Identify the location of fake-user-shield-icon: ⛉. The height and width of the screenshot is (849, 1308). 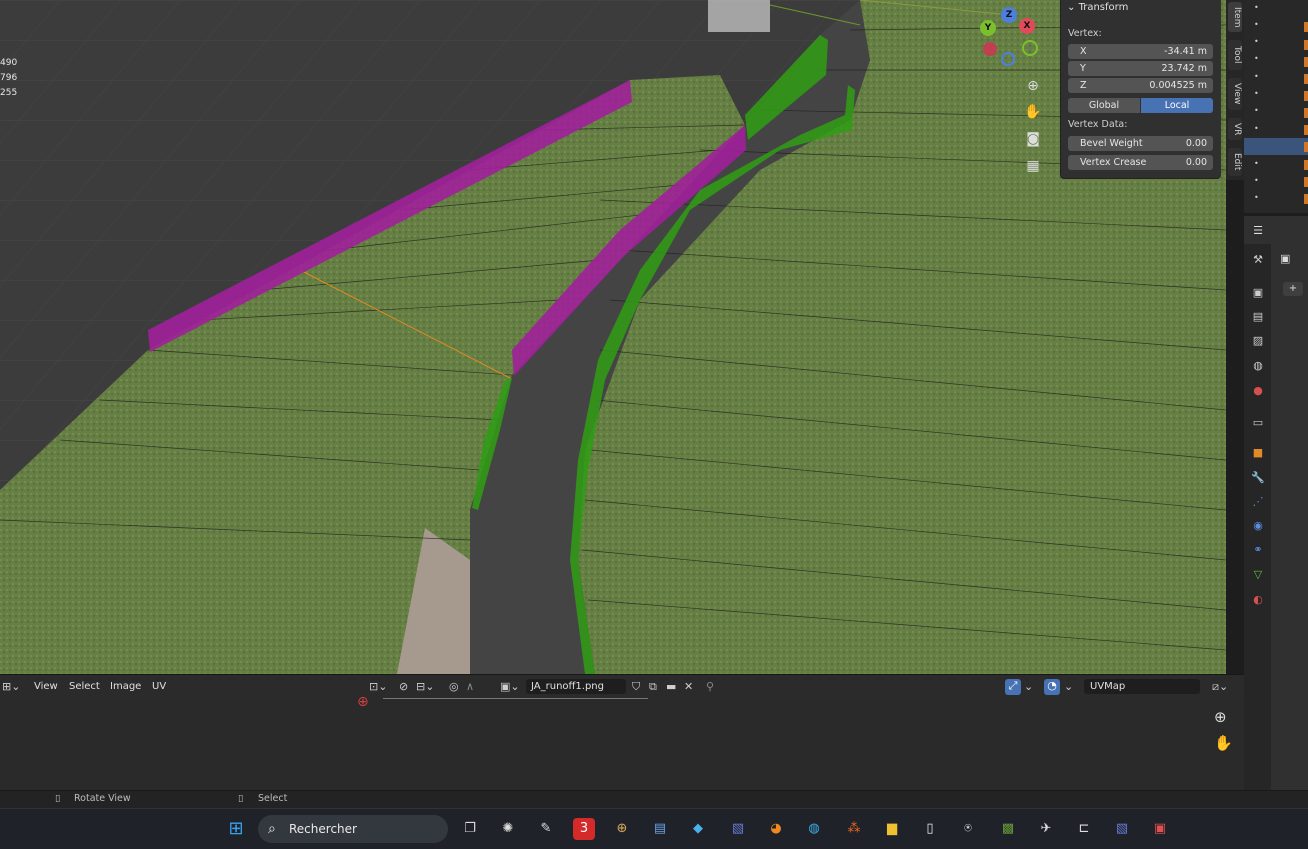
(636, 687).